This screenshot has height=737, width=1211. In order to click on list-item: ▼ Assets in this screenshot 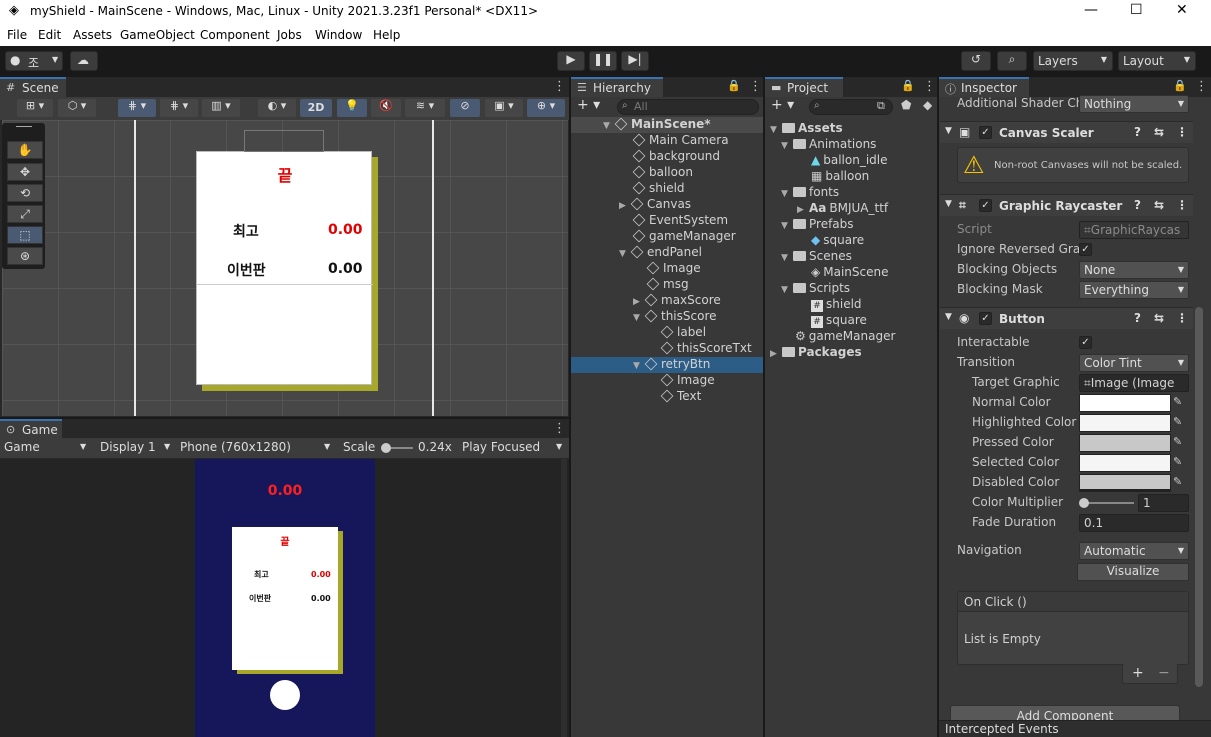, I will do `click(806, 129)`.